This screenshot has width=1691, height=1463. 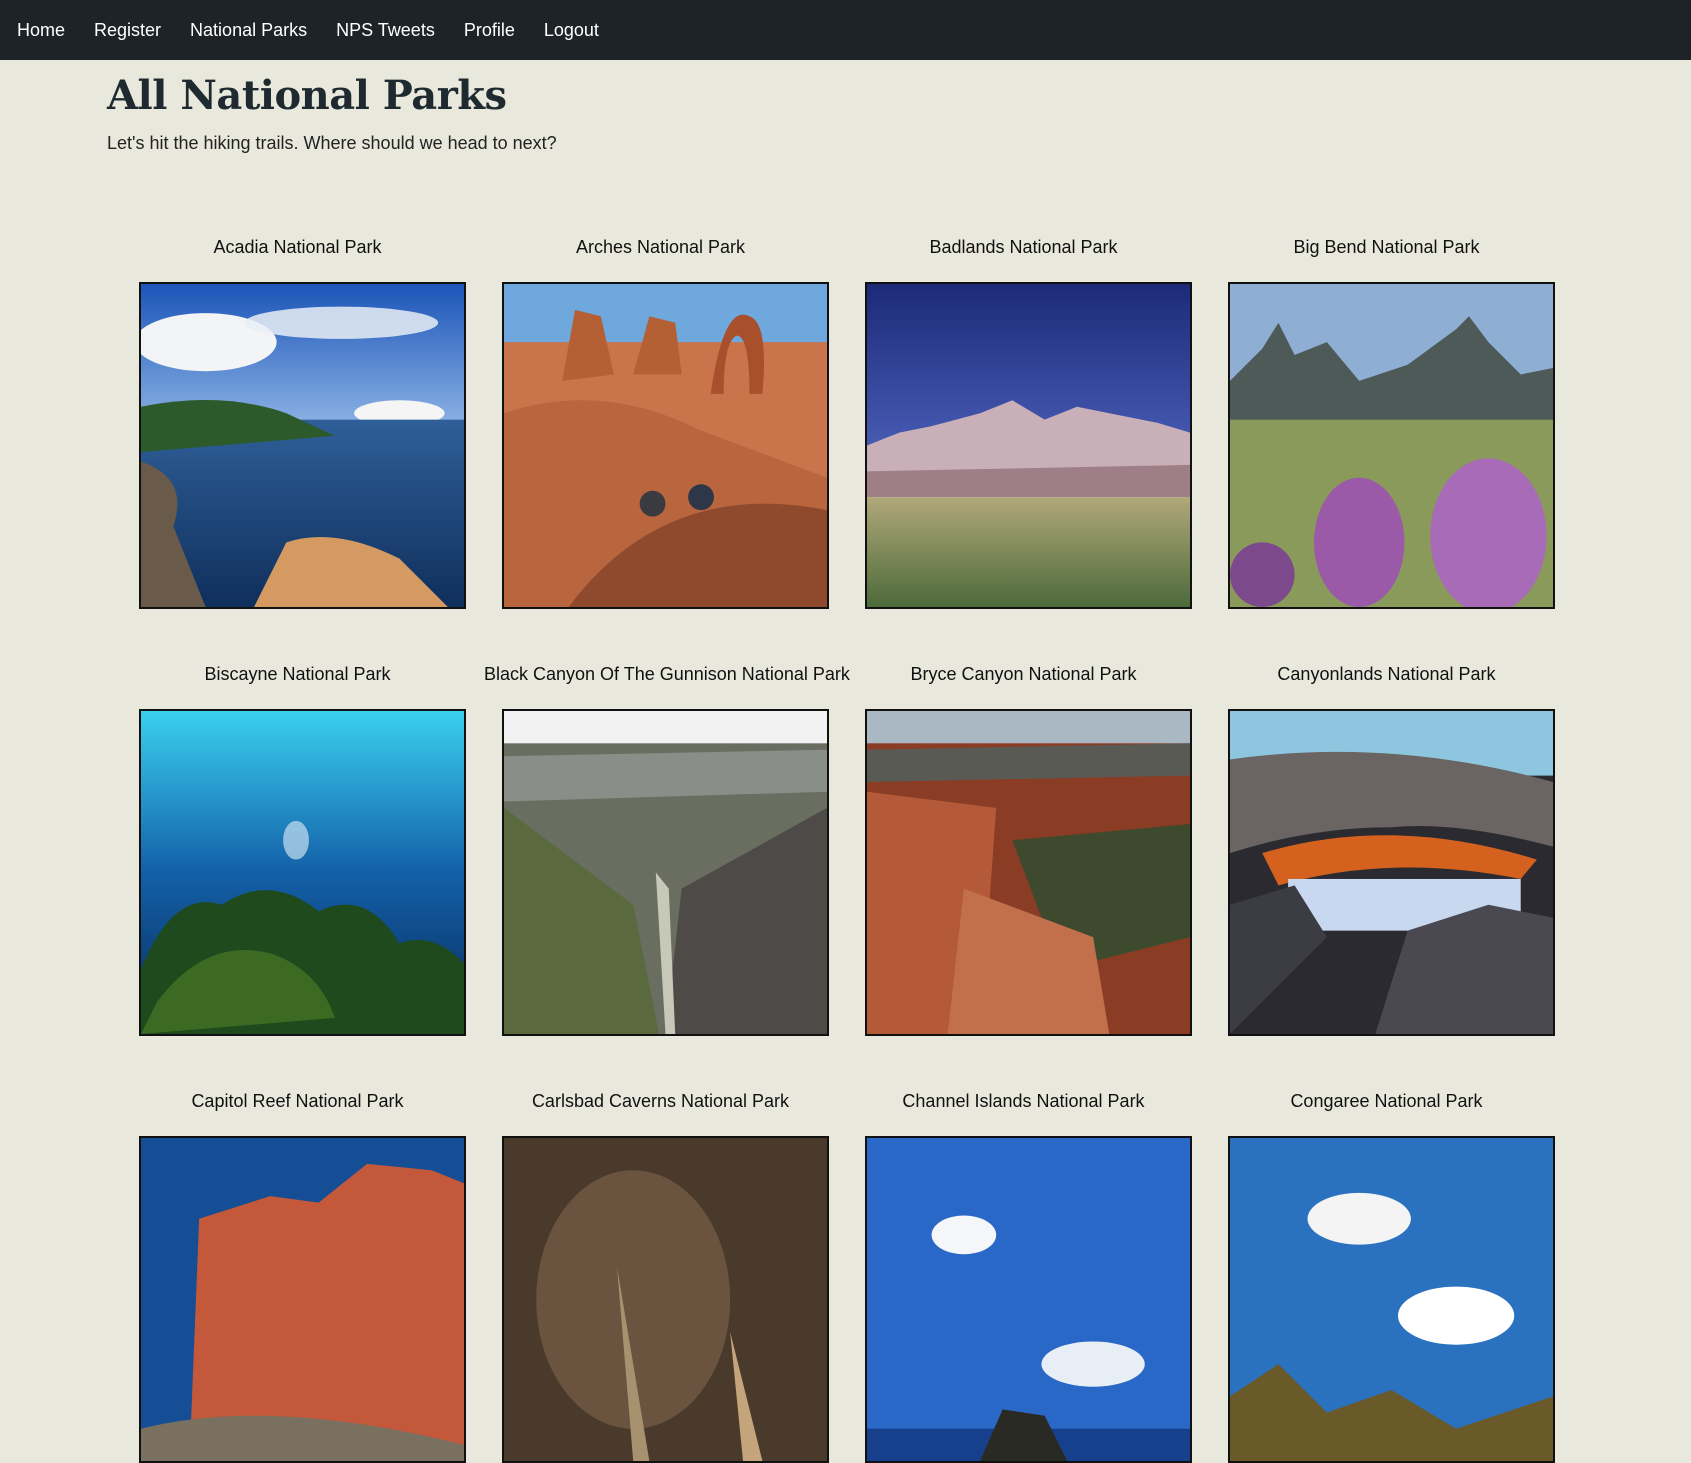 What do you see at coordinates (1028, 872) in the screenshot?
I see `park-photo-bryce-canyon` at bounding box center [1028, 872].